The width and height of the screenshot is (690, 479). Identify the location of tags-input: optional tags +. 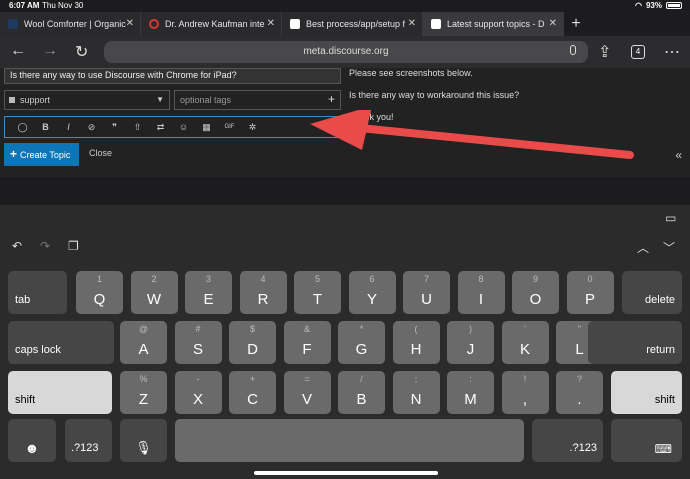
(257, 100).